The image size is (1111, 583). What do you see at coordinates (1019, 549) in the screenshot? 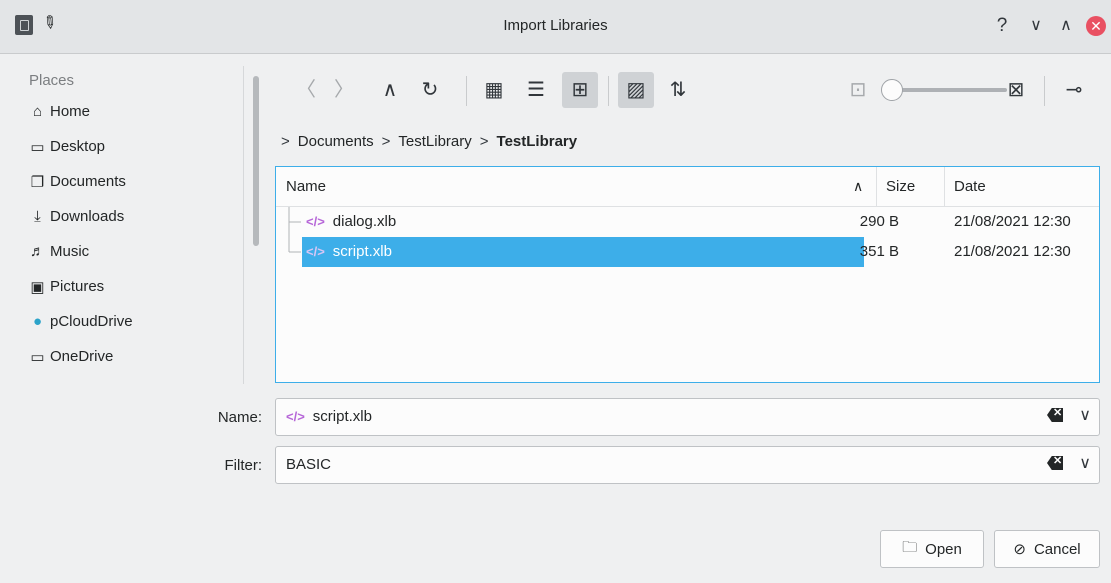
I see `cancel-icon: ⊘` at bounding box center [1019, 549].